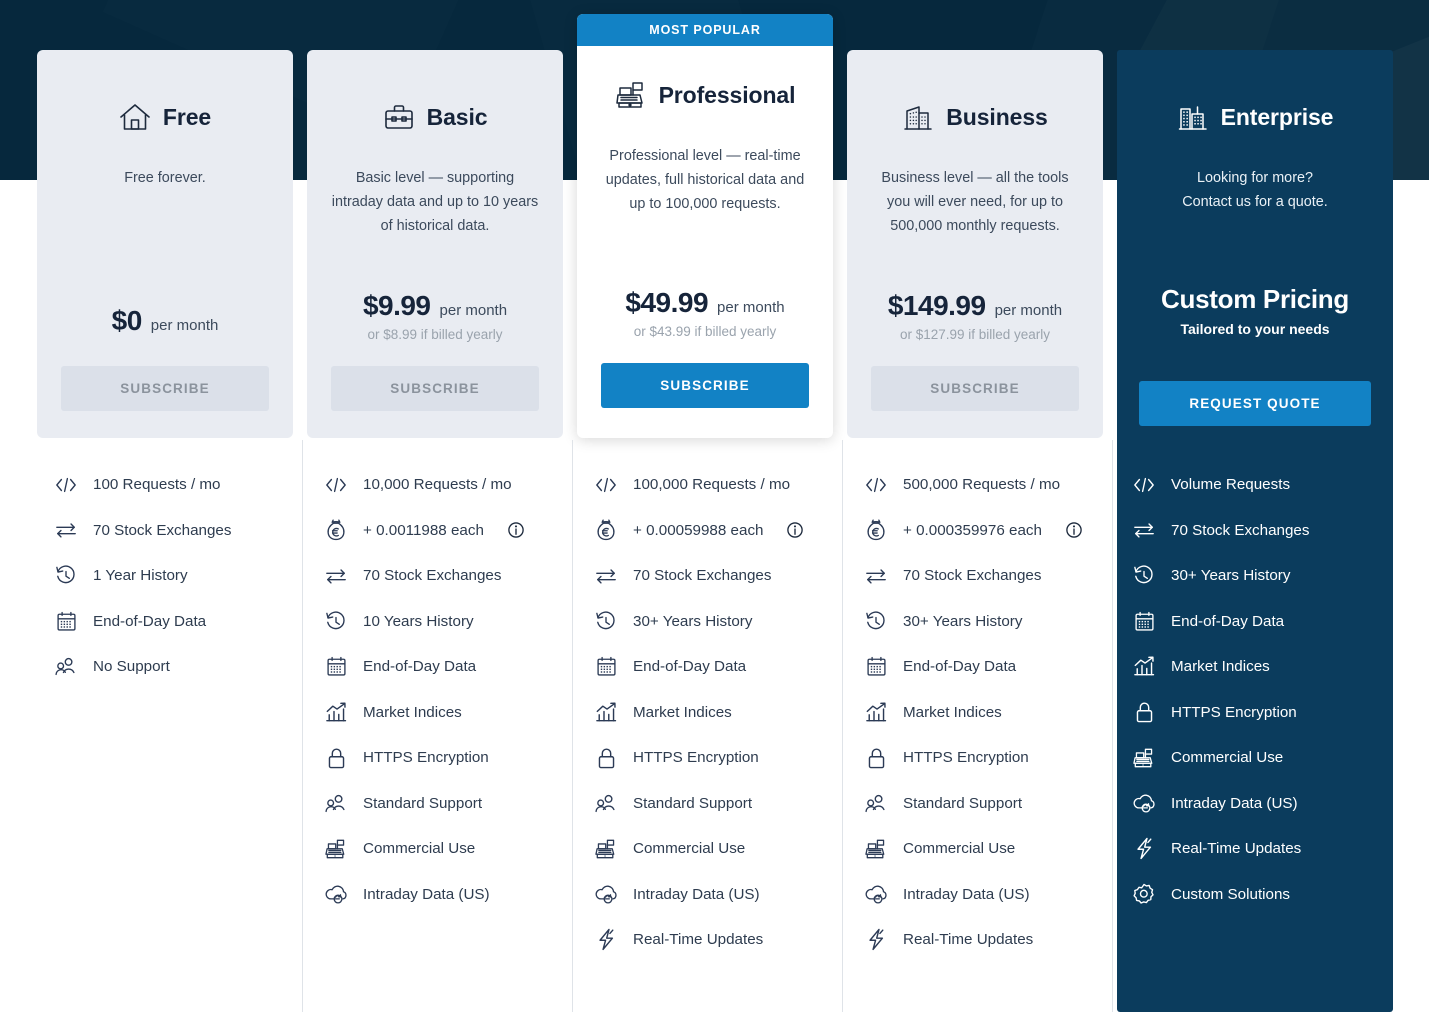 This screenshot has width=1429, height=1031. I want to click on plan-title: Free, so click(187, 116).